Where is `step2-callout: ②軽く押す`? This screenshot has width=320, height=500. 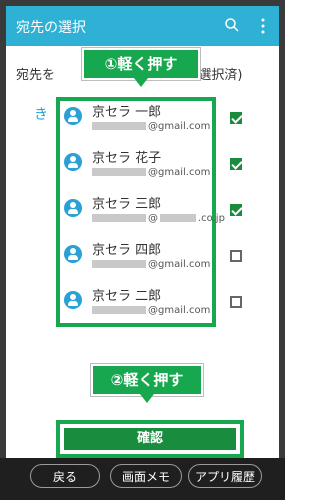
step2-callout: ②軽く押す is located at coordinates (147, 383).